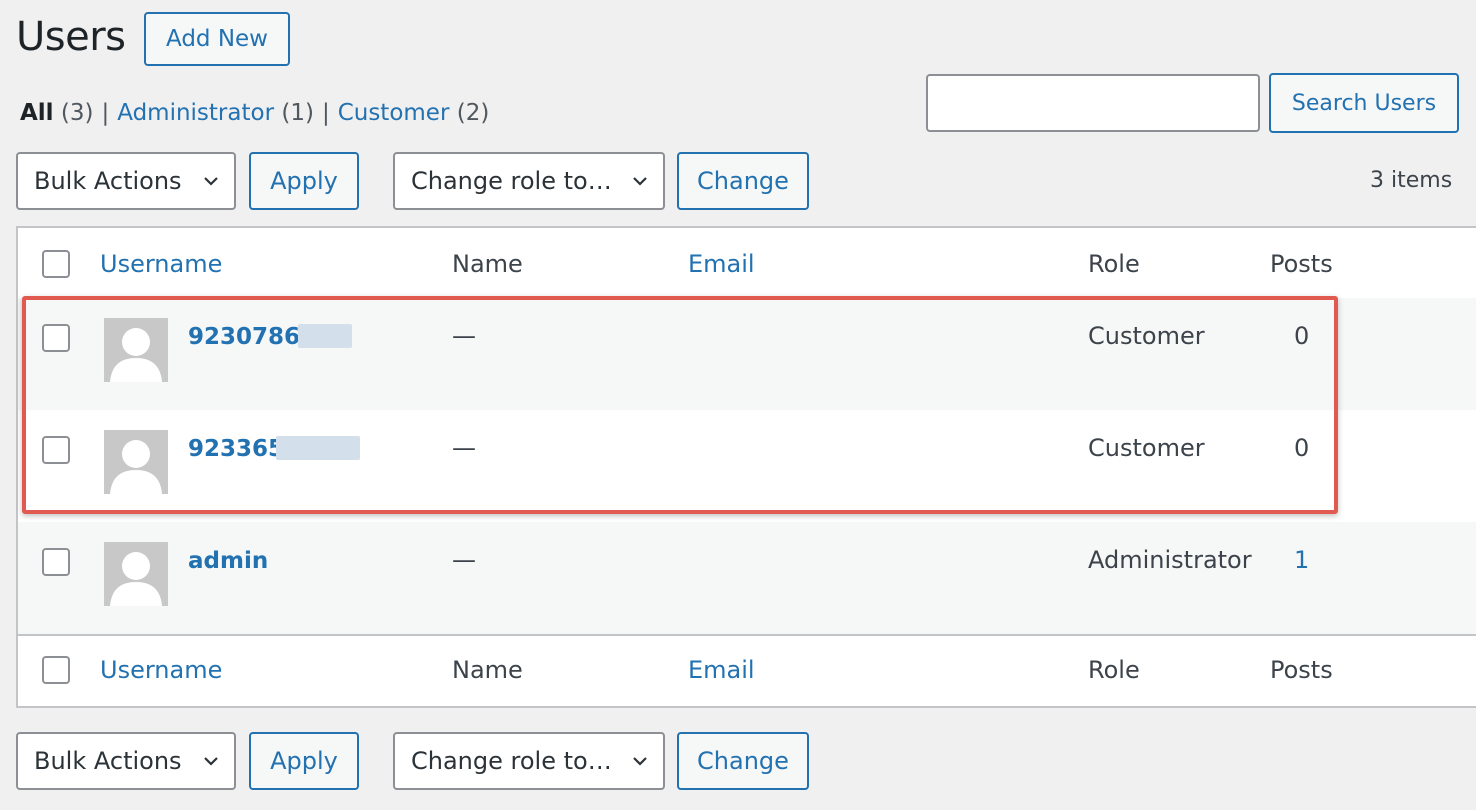  Describe the element at coordinates (1114, 670) in the screenshot. I see `column-role-footer: Role` at that location.